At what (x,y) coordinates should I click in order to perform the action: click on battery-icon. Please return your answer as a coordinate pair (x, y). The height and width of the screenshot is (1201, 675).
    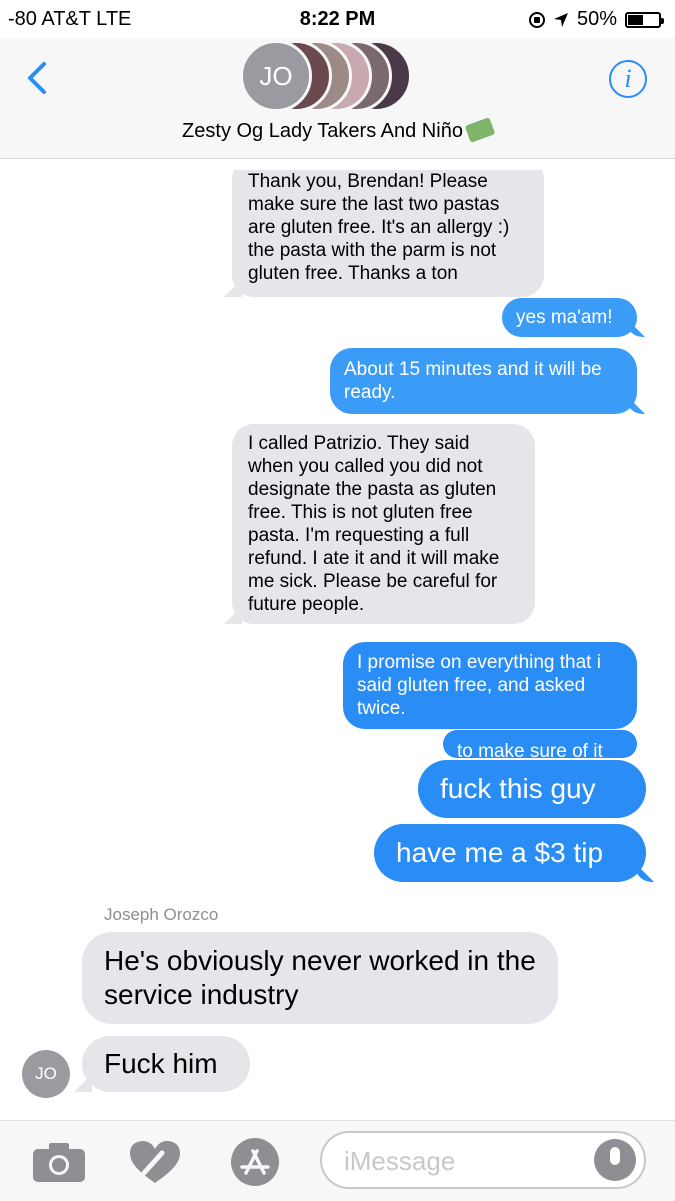
    Looking at the image, I should click on (644, 19).